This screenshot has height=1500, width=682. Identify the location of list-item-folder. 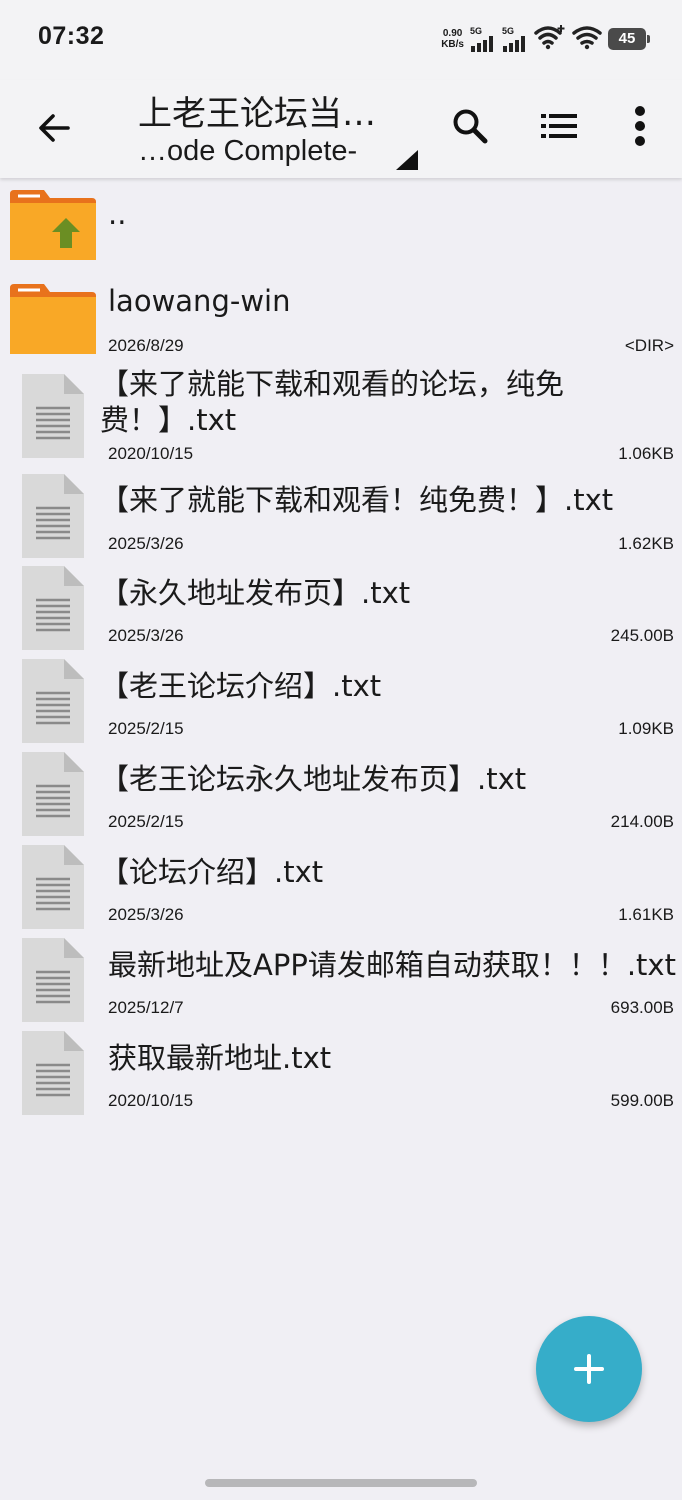
(341, 318).